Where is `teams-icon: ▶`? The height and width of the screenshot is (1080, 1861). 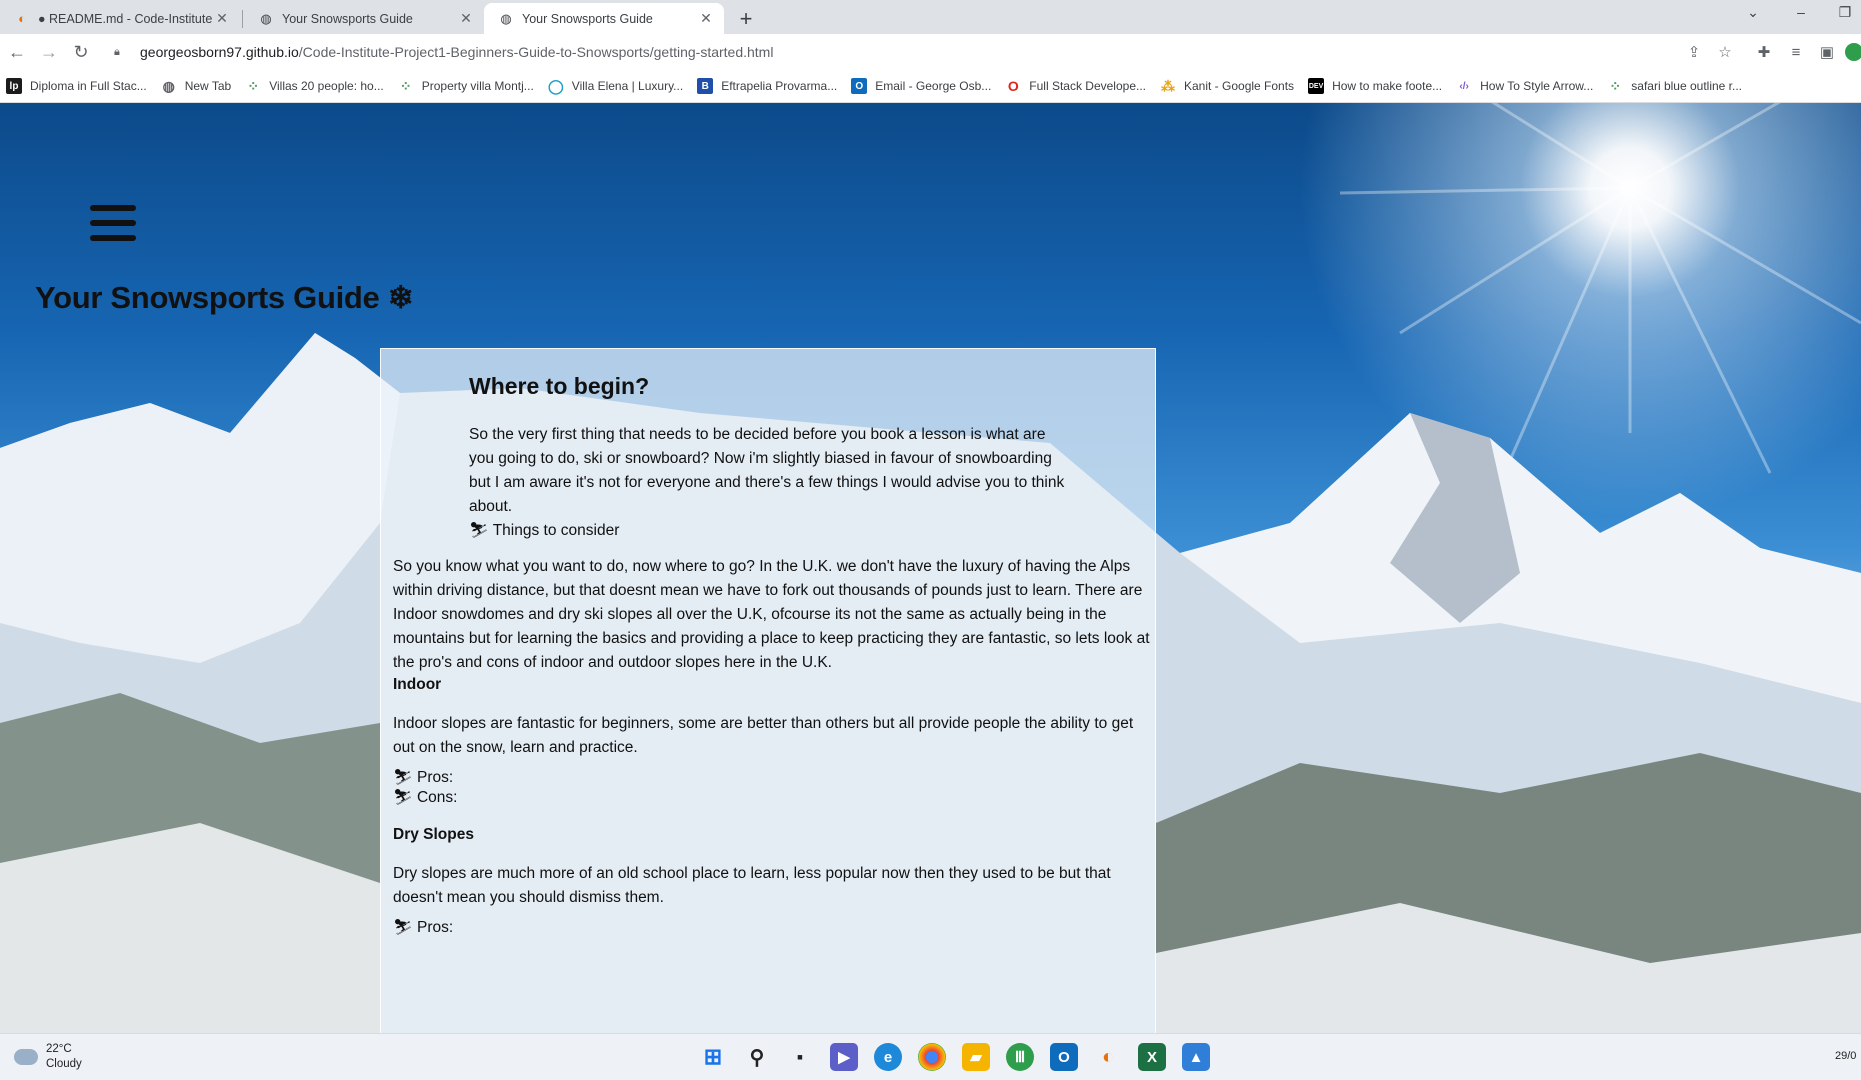 teams-icon: ▶ is located at coordinates (844, 1057).